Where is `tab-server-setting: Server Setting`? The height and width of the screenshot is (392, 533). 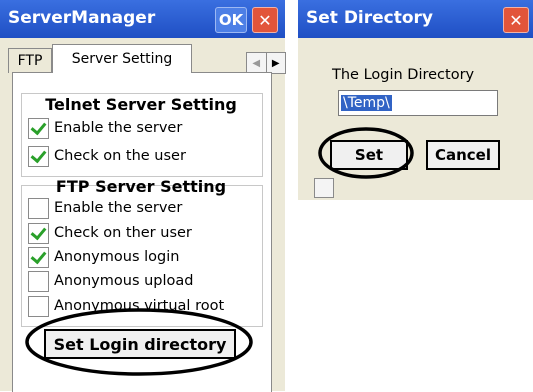
tab-server-setting: Server Setting is located at coordinates (122, 58).